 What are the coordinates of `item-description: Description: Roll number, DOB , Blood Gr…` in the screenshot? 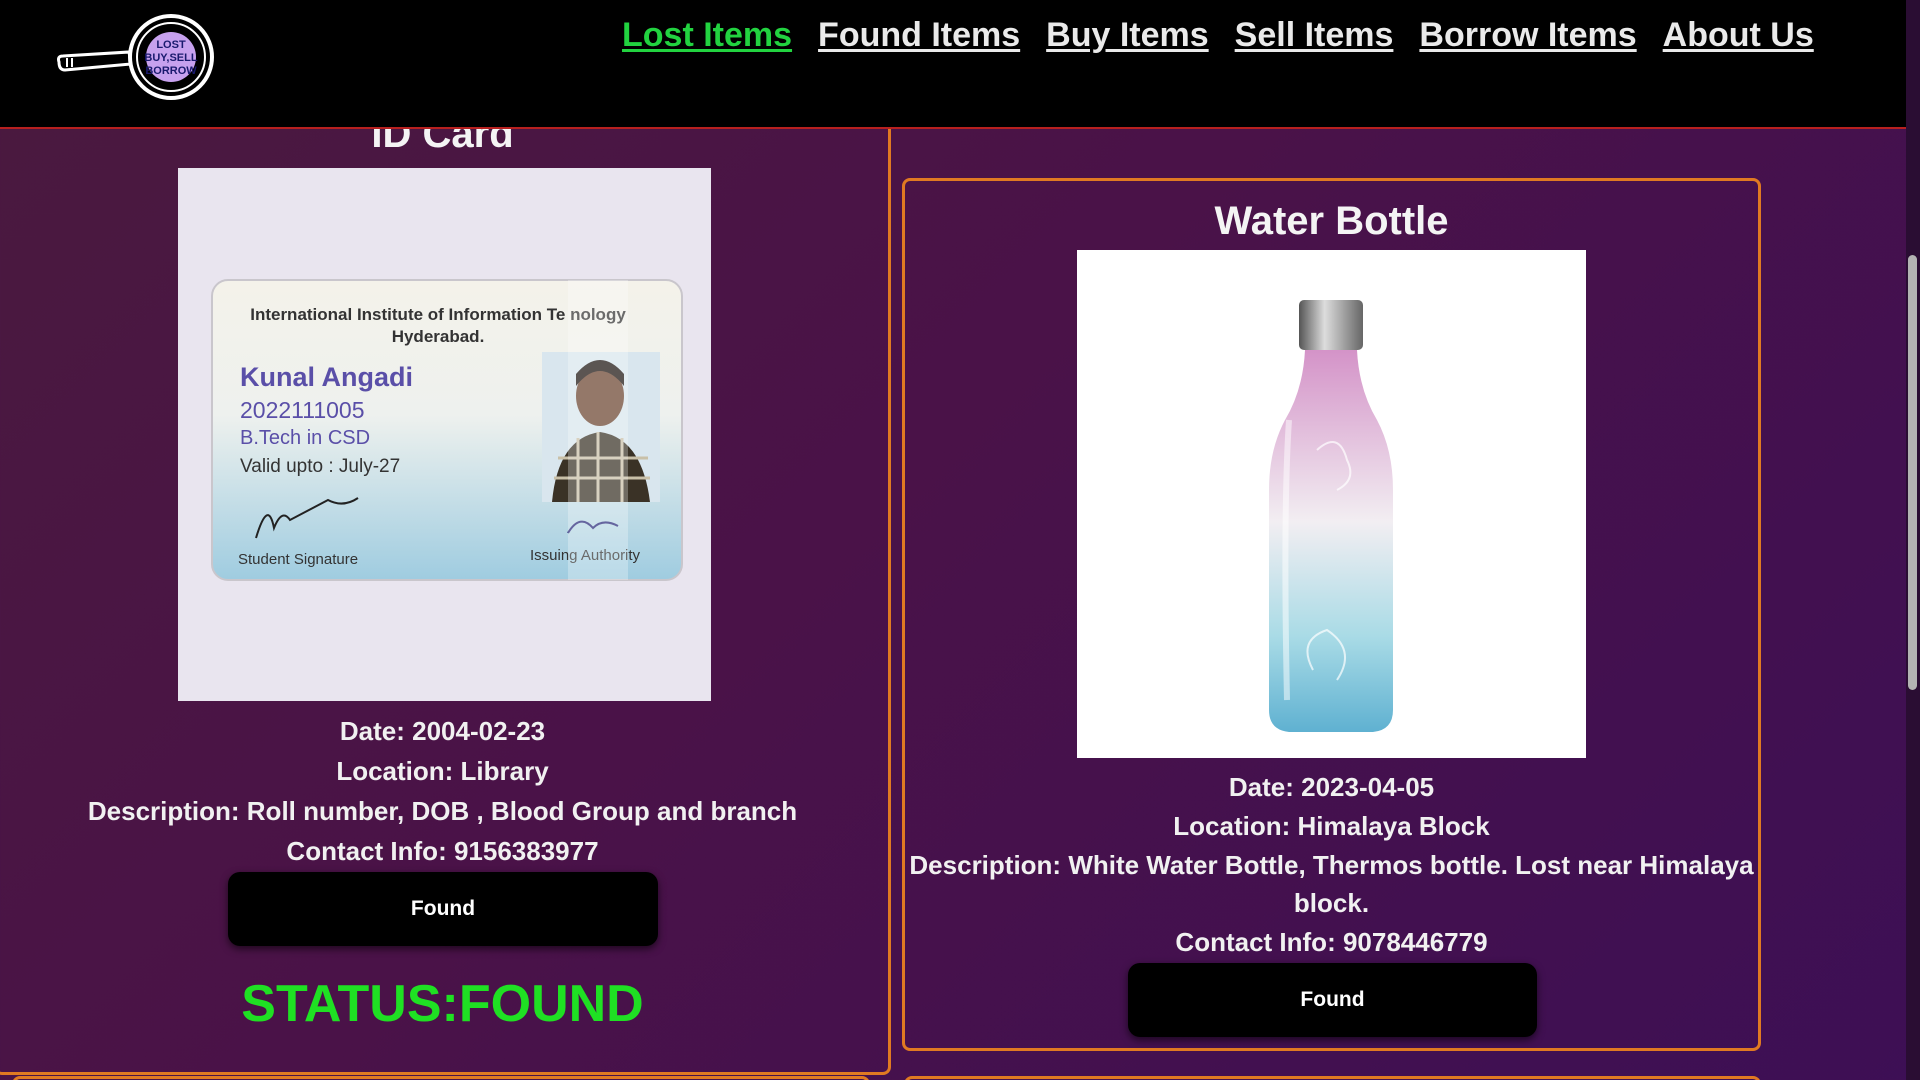 It's located at (442, 811).